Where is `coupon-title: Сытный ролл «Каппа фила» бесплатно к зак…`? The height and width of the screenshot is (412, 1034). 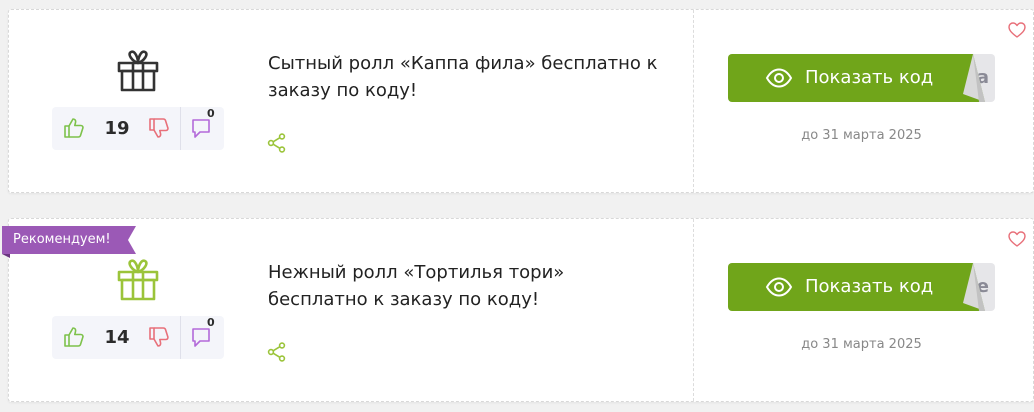
coupon-title: Сытный ролл «Каппа фила» бесплатно к зак… is located at coordinates (468, 77).